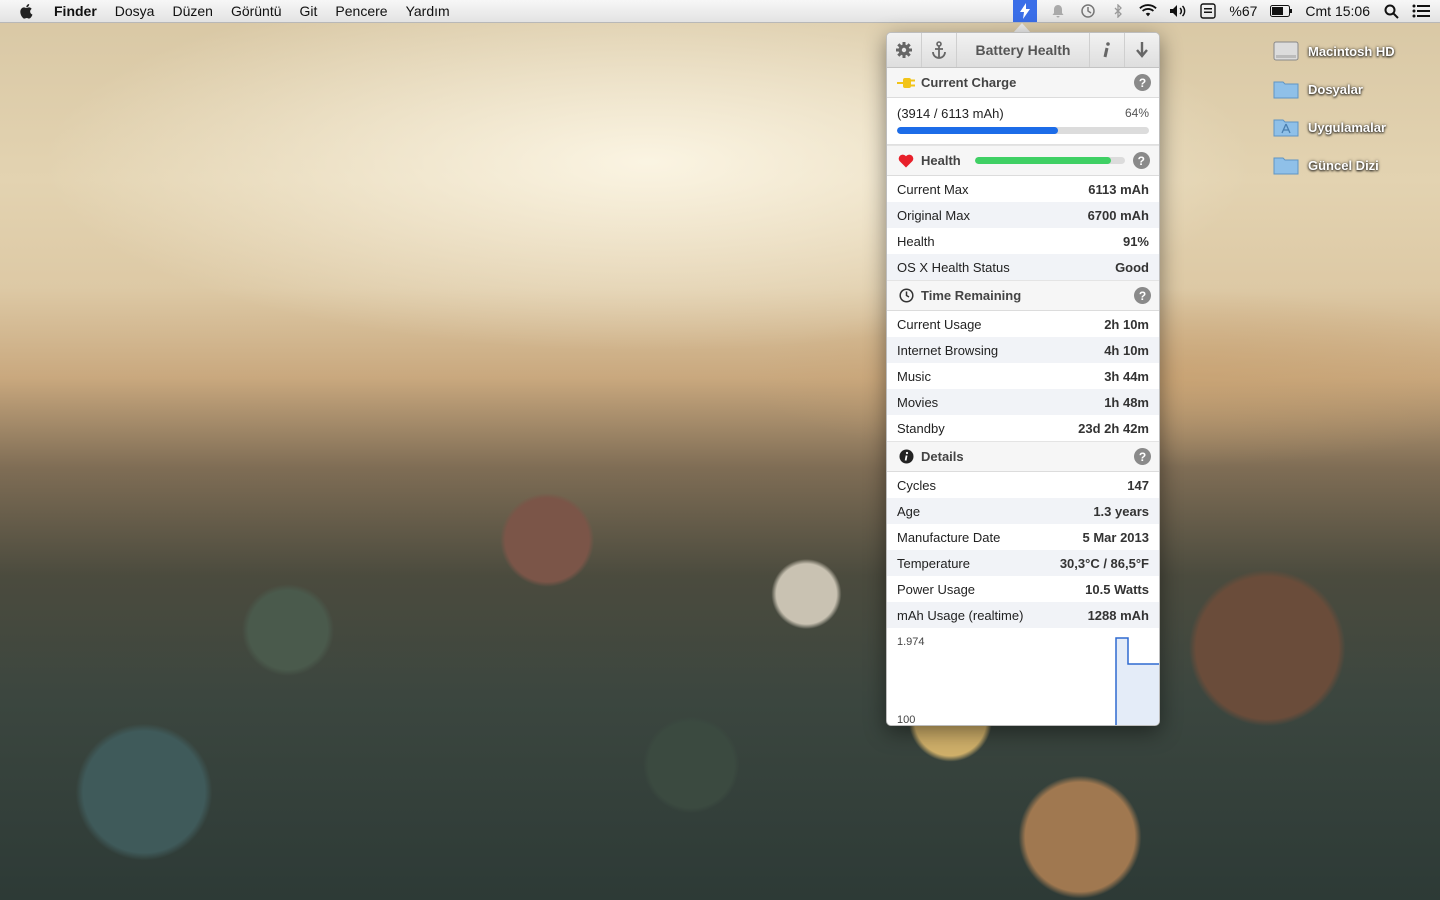 This screenshot has height=900, width=1440. I want to click on anchor-icon, so click(939, 50).